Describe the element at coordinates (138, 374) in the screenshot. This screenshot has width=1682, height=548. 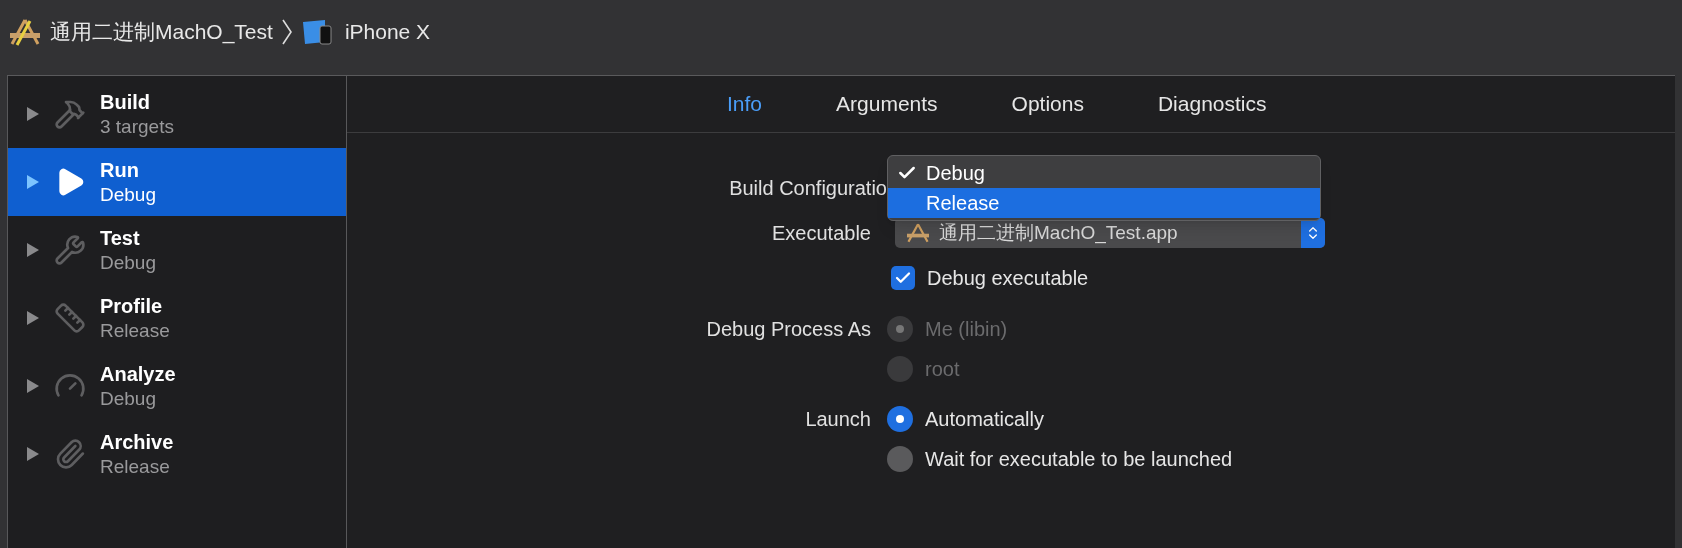
I see `item-title: Analyze` at that location.